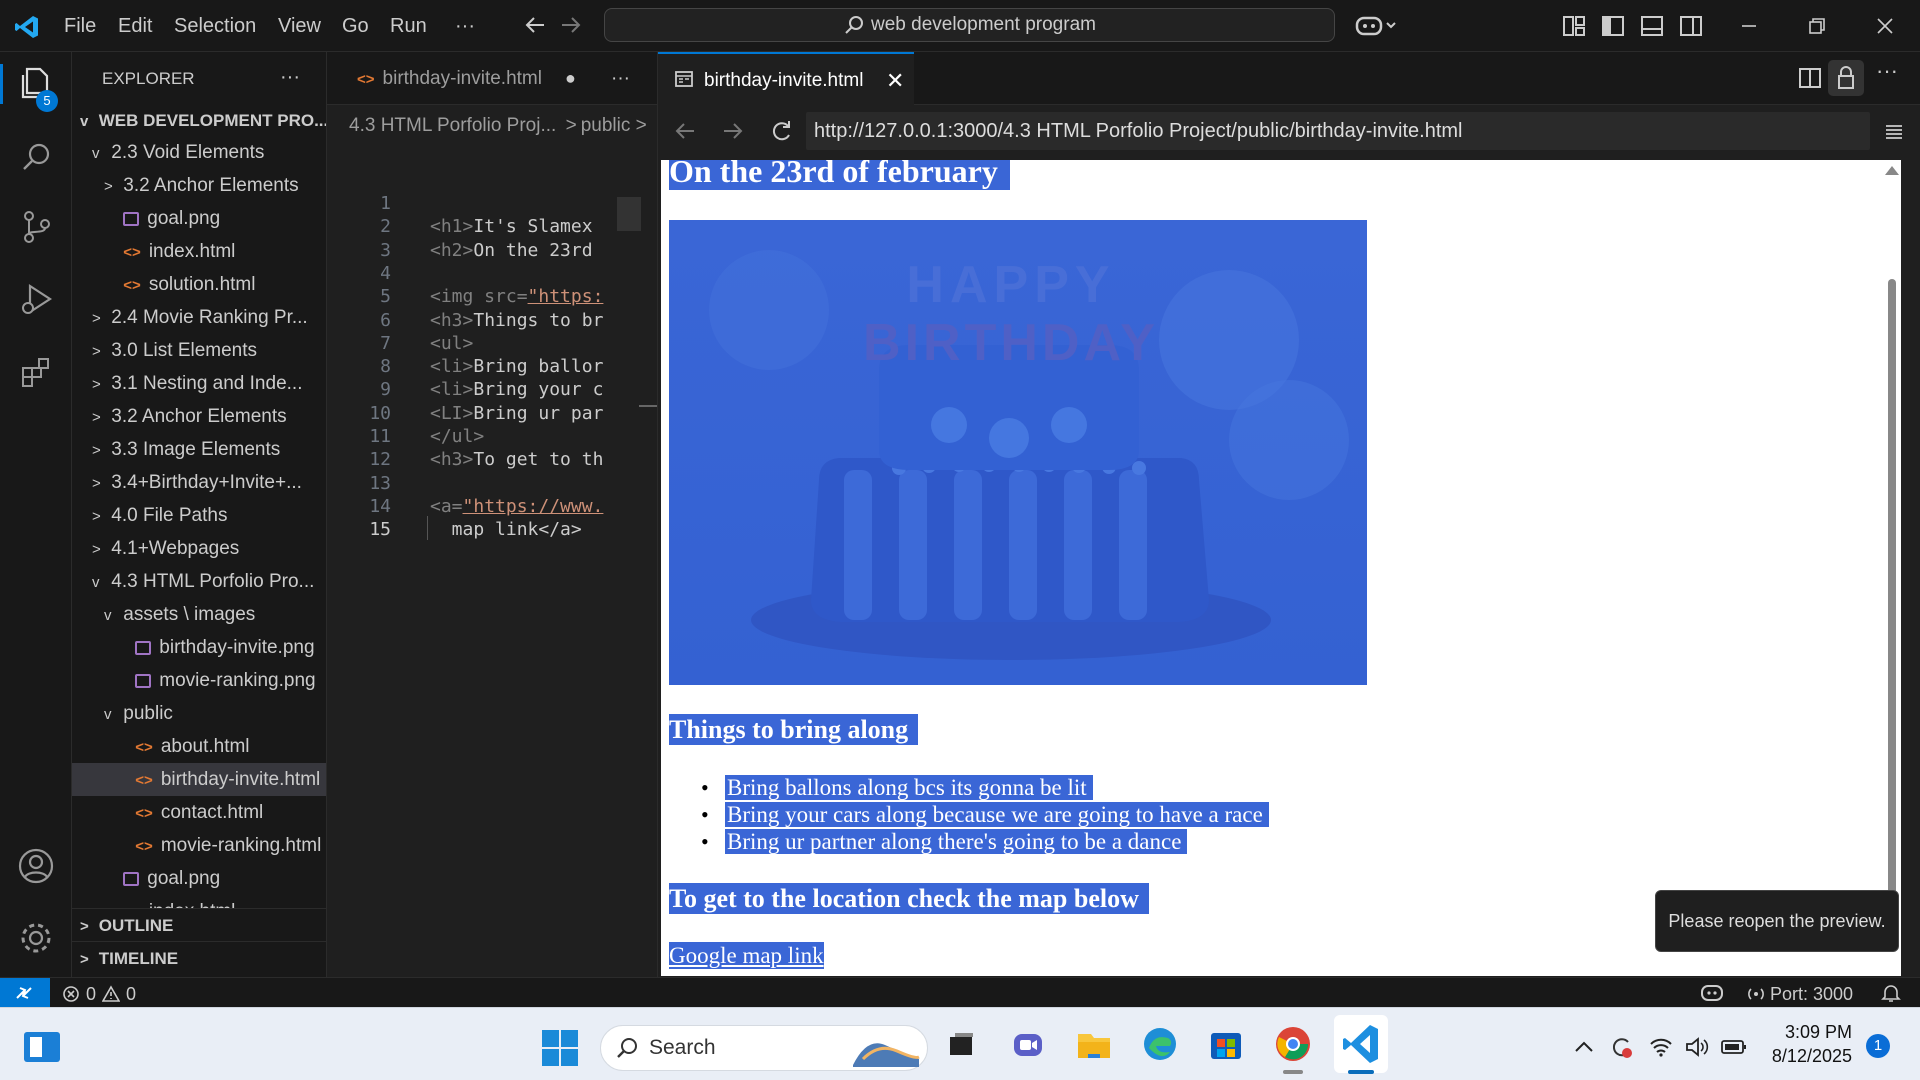  What do you see at coordinates (465, 26) in the screenshot?
I see `menu-more: ···` at bounding box center [465, 26].